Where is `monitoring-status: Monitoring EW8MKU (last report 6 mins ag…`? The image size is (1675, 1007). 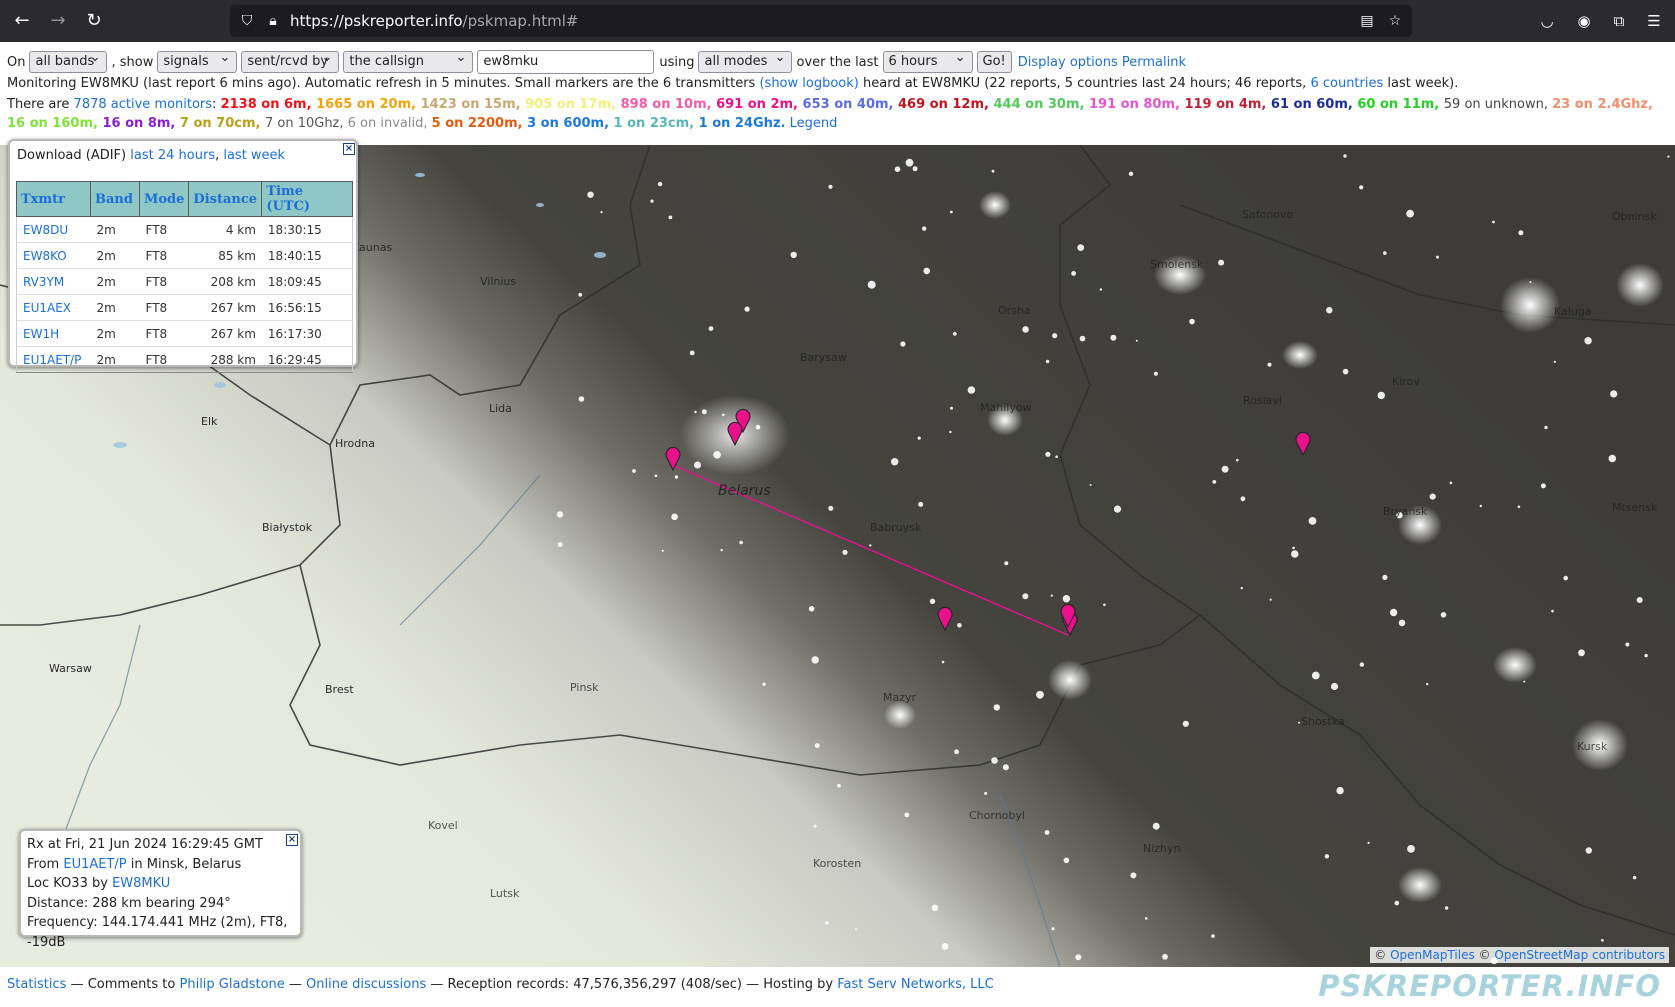
monitoring-status: Monitoring EW8MKU (last report 6 mins ag… is located at coordinates (733, 83).